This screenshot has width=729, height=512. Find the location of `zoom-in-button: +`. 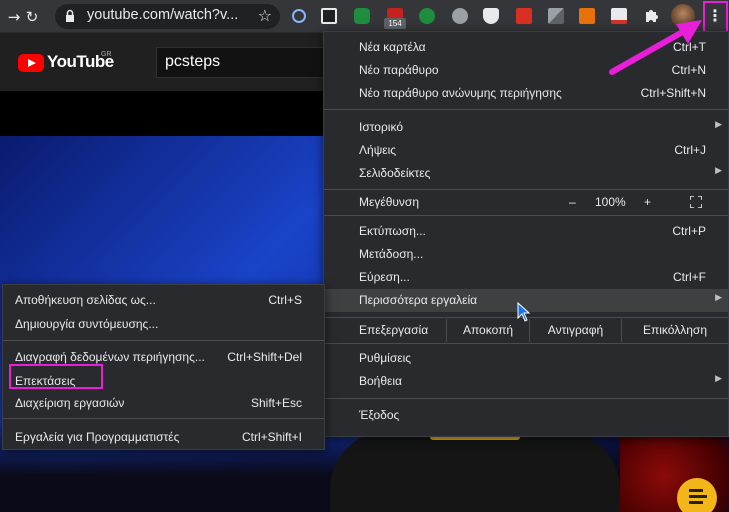

zoom-in-button: + is located at coordinates (647, 202).